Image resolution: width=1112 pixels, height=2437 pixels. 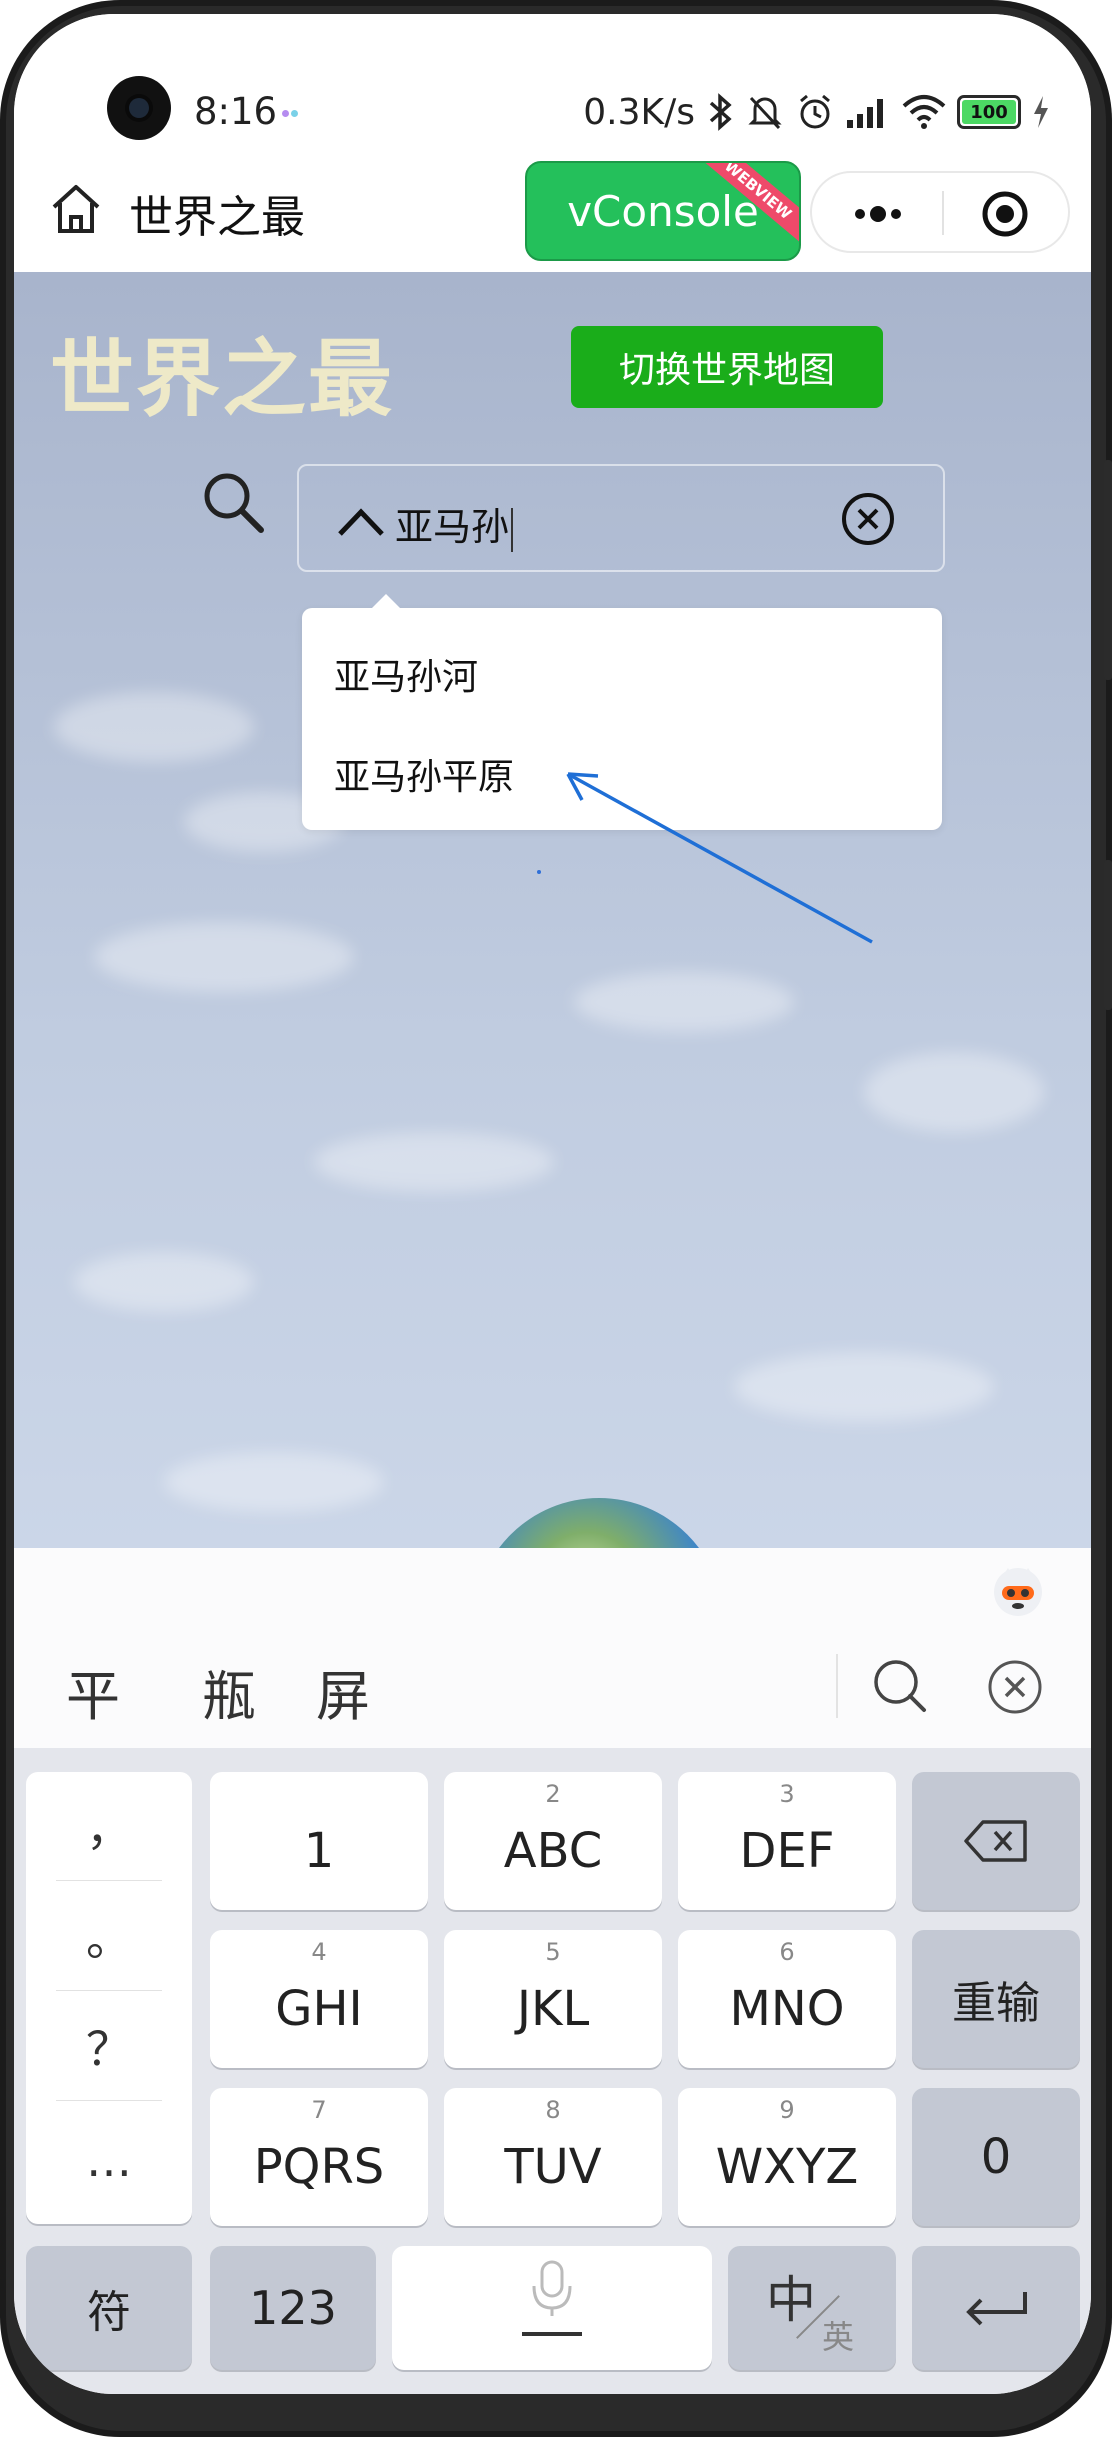 I want to click on key-sub: 5, so click(x=553, y=1952).